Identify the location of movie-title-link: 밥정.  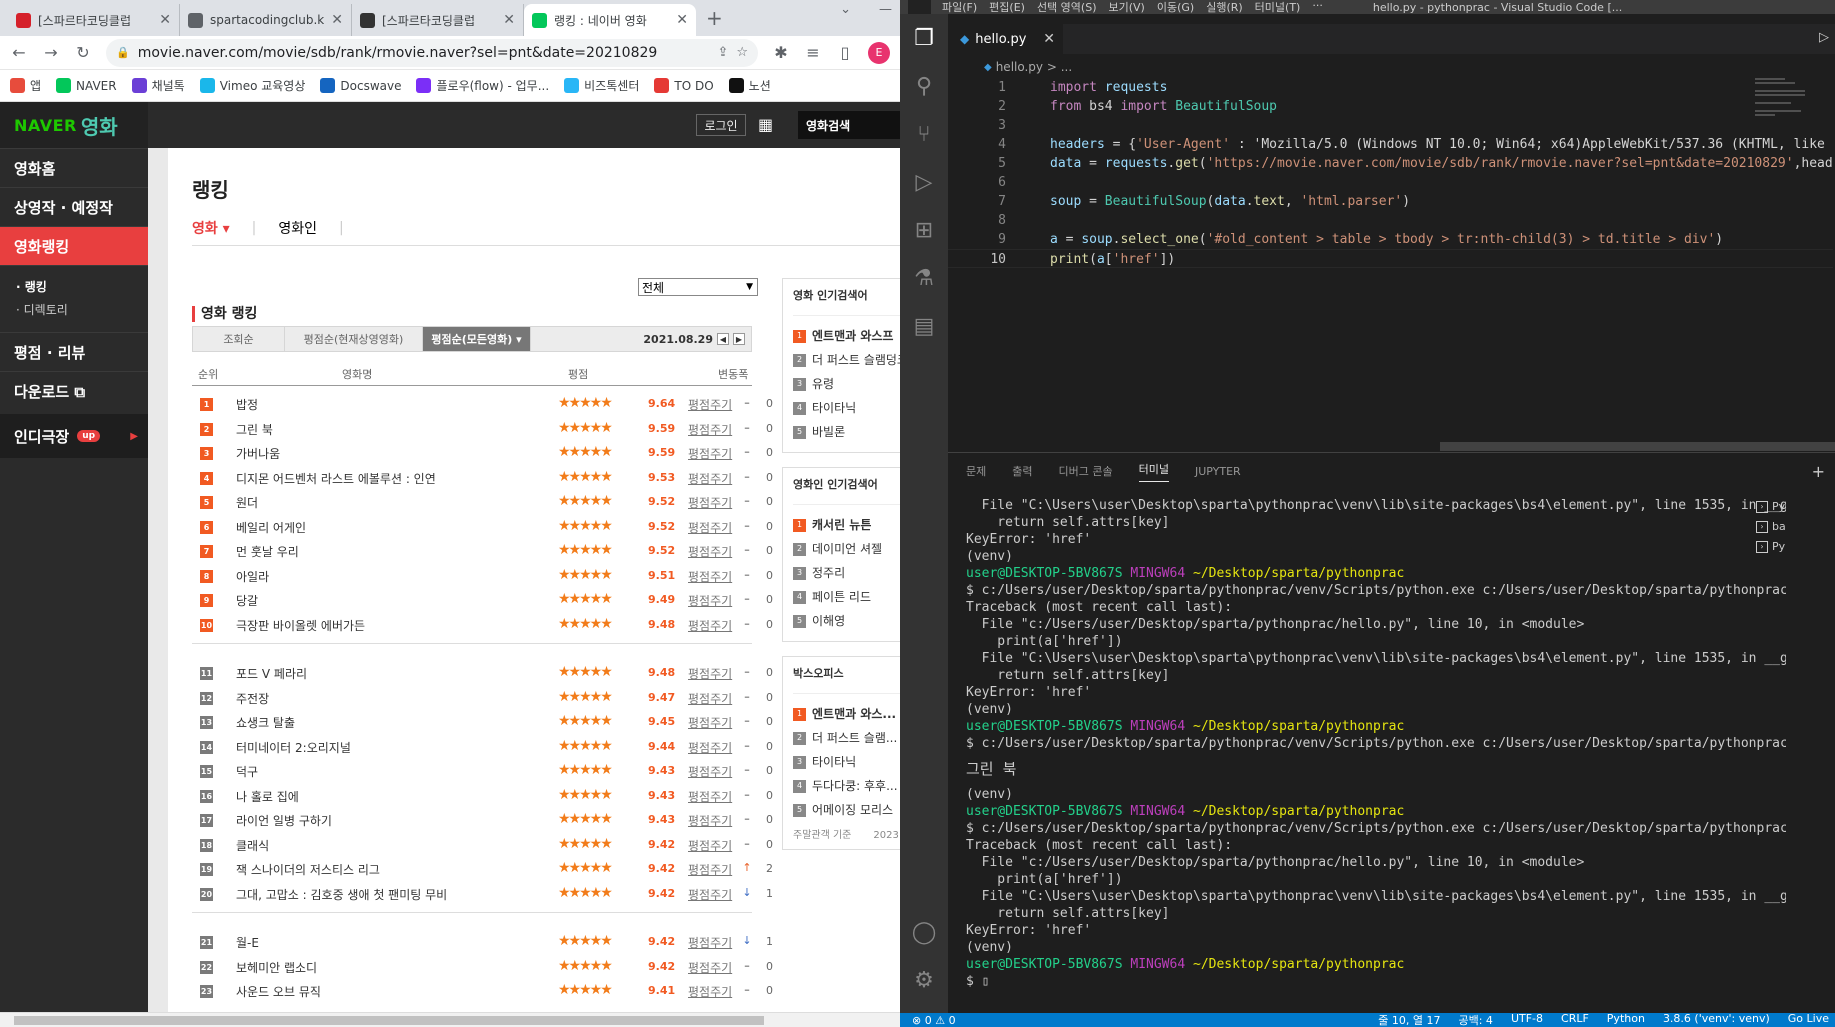
(247, 404).